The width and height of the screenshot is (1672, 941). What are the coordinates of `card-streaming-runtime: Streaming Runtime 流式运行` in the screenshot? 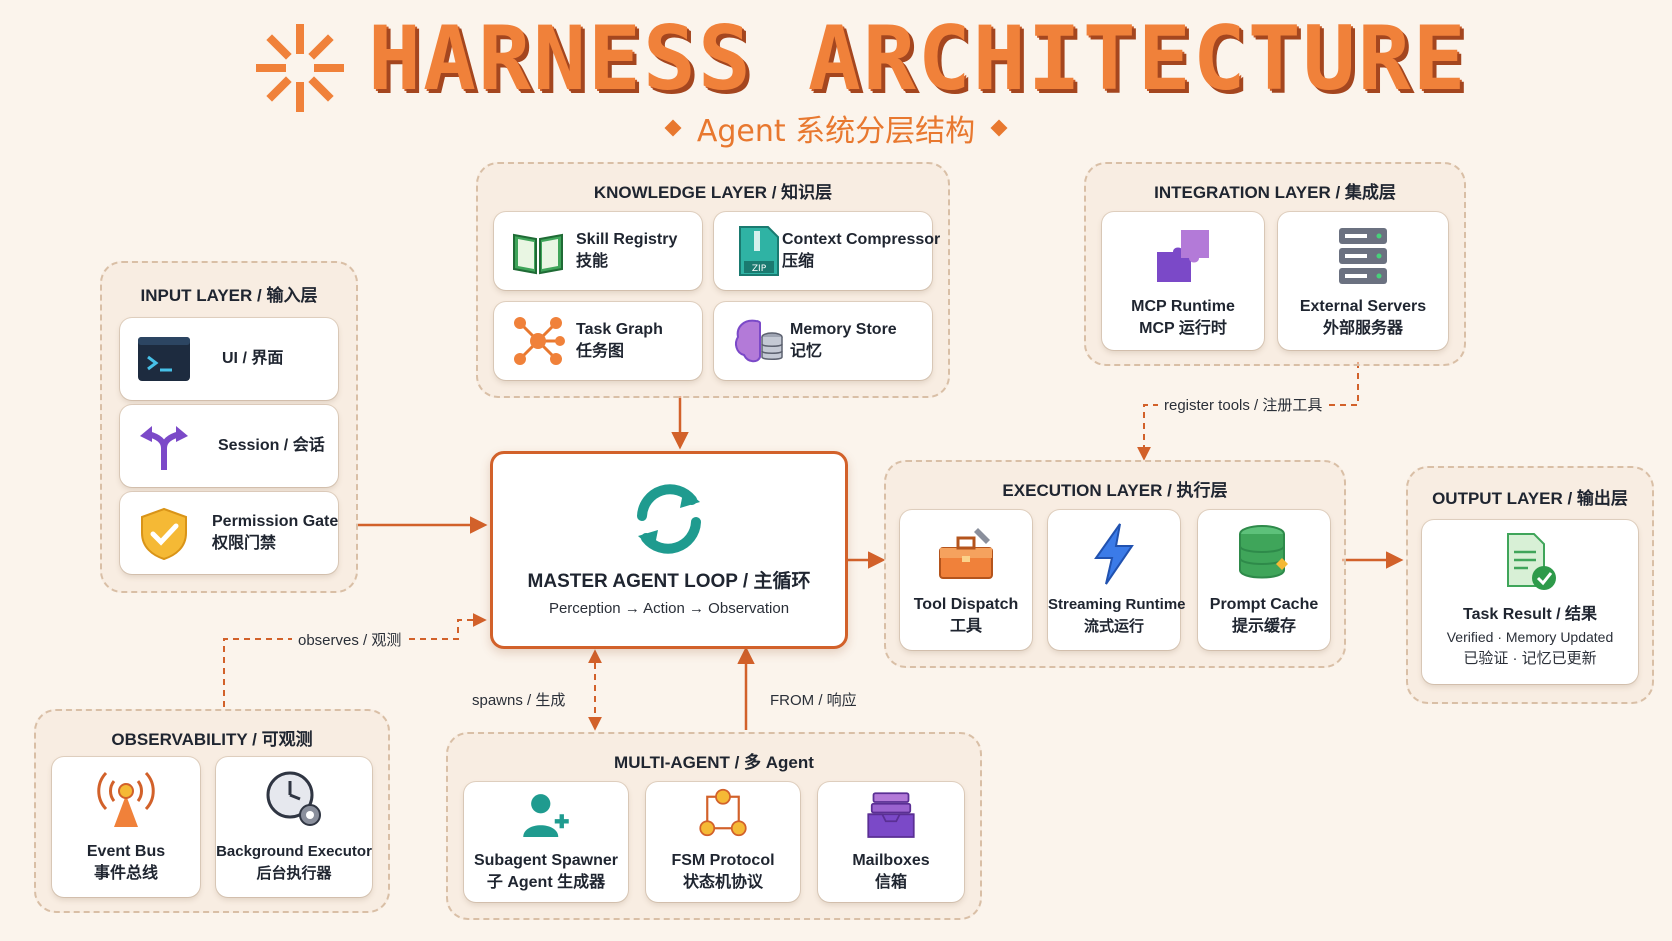 It's located at (1117, 580).